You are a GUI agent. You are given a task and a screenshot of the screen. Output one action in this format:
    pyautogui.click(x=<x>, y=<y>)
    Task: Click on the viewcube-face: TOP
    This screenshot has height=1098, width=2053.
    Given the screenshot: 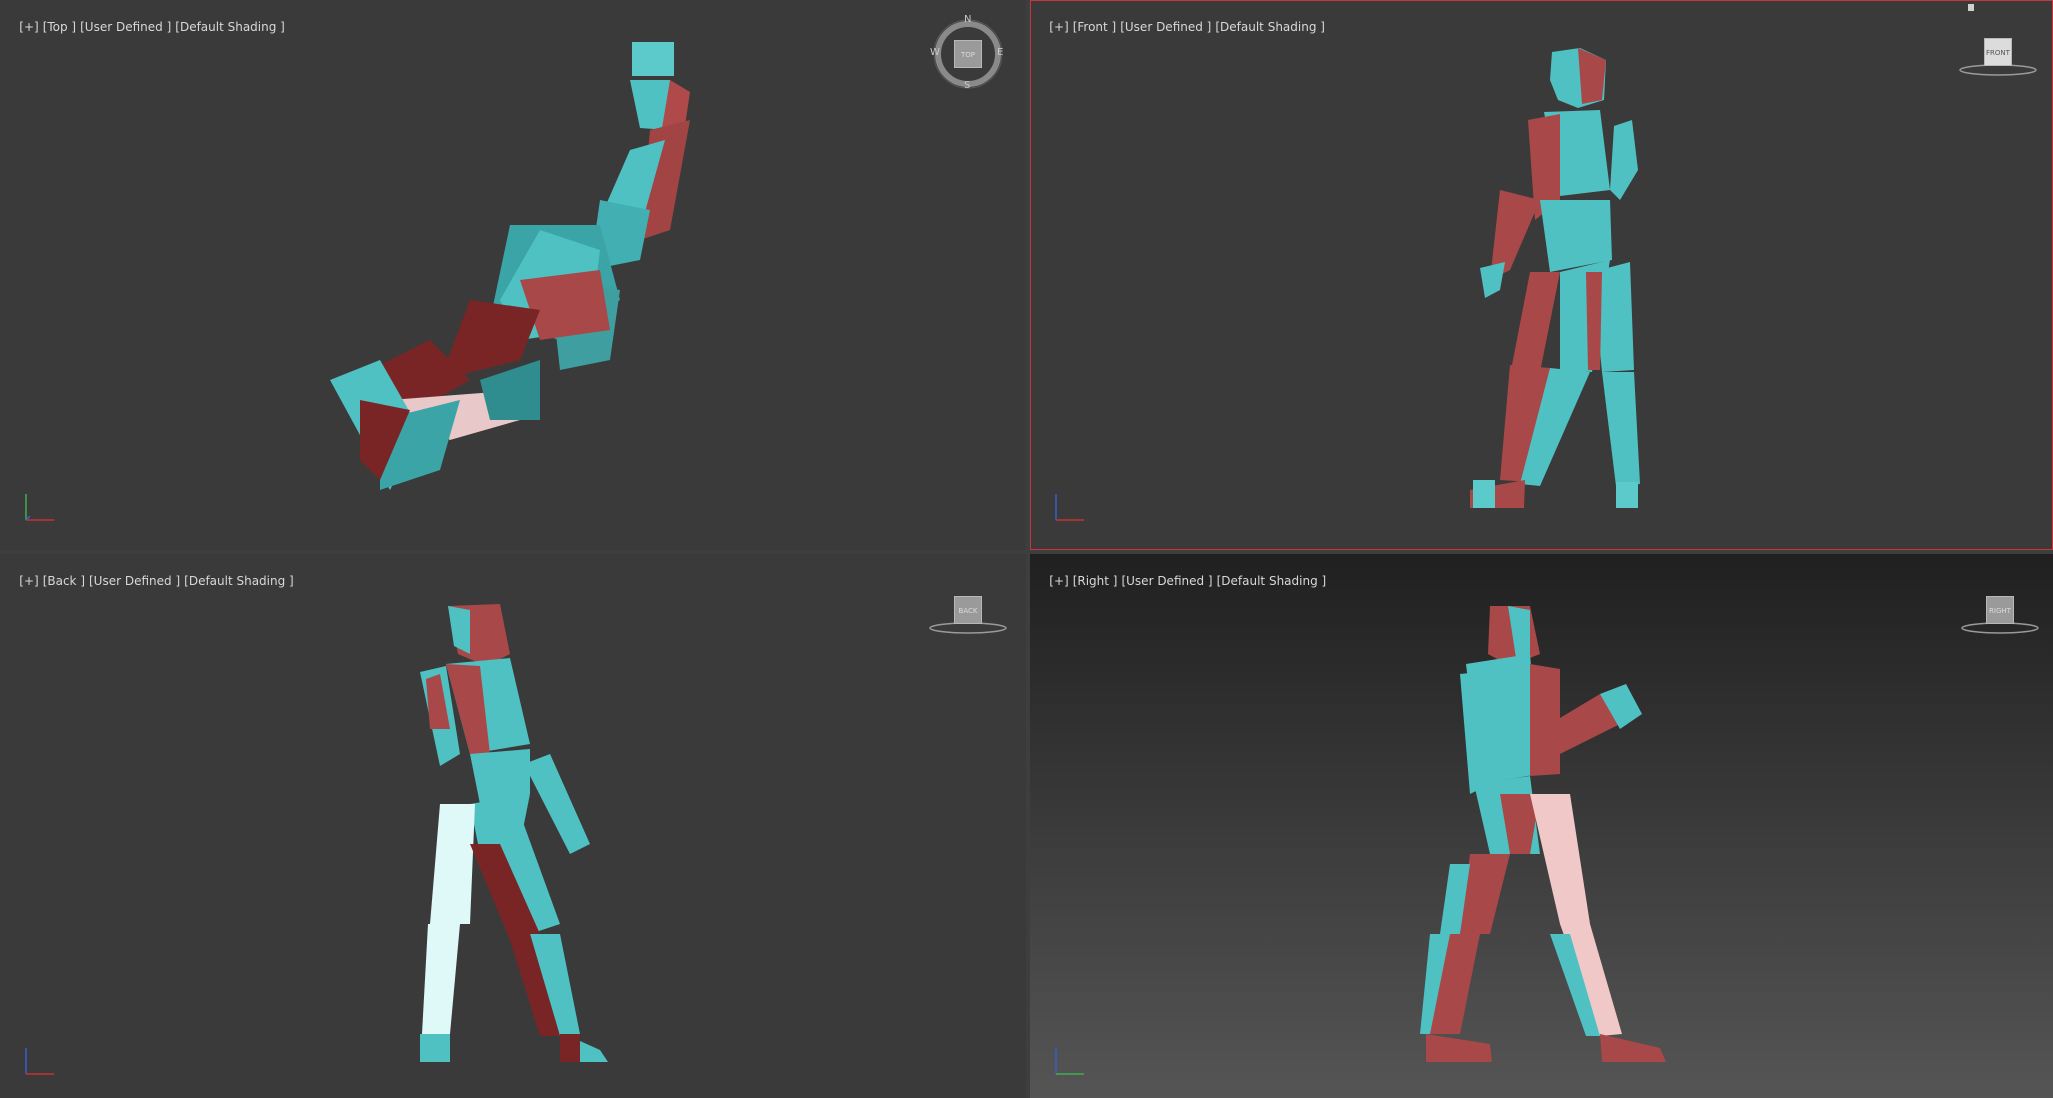 What is the action you would take?
    pyautogui.click(x=968, y=54)
    